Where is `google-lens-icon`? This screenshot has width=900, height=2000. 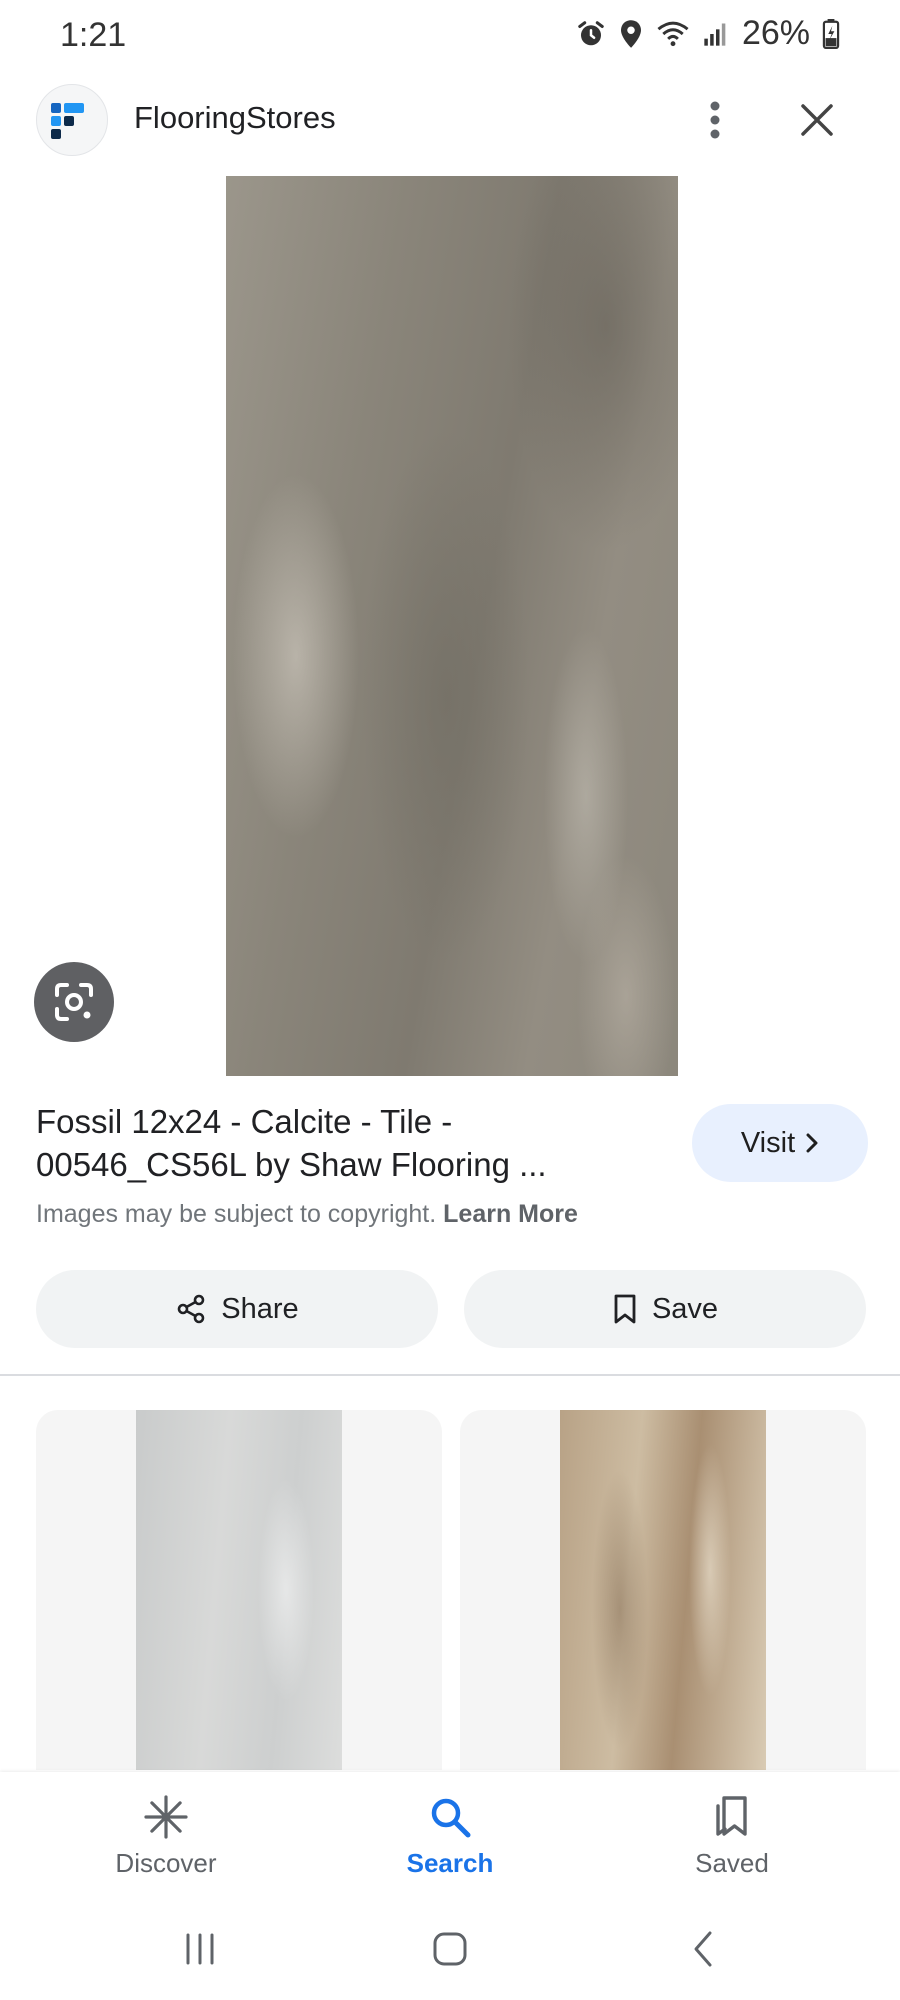 google-lens-icon is located at coordinates (74, 1002).